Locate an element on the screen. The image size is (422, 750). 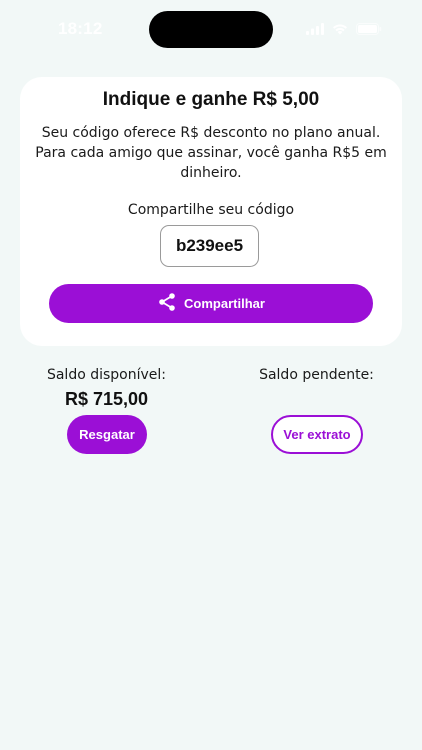
available-balance: Saldo disponível: R$ 715,00 is located at coordinates (106, 389).